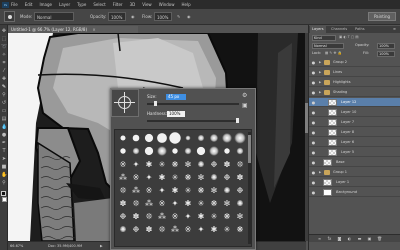 This screenshot has height=250, width=400. I want to click on airbrush-icon: ✎, so click(178, 16).